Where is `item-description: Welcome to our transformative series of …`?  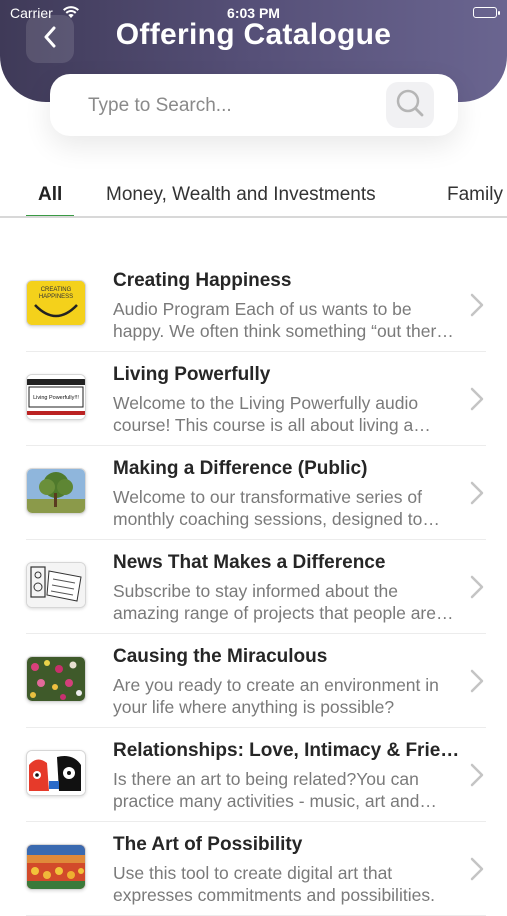
item-description: Welcome to our transformative series of … is located at coordinates (268, 508).